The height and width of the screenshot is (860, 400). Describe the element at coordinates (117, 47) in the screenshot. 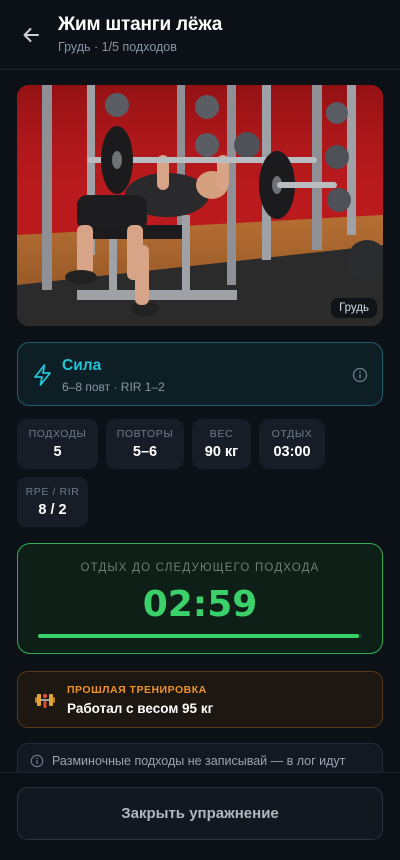

I see `page-subtitle: Грудь · 1/5 подходов` at that location.